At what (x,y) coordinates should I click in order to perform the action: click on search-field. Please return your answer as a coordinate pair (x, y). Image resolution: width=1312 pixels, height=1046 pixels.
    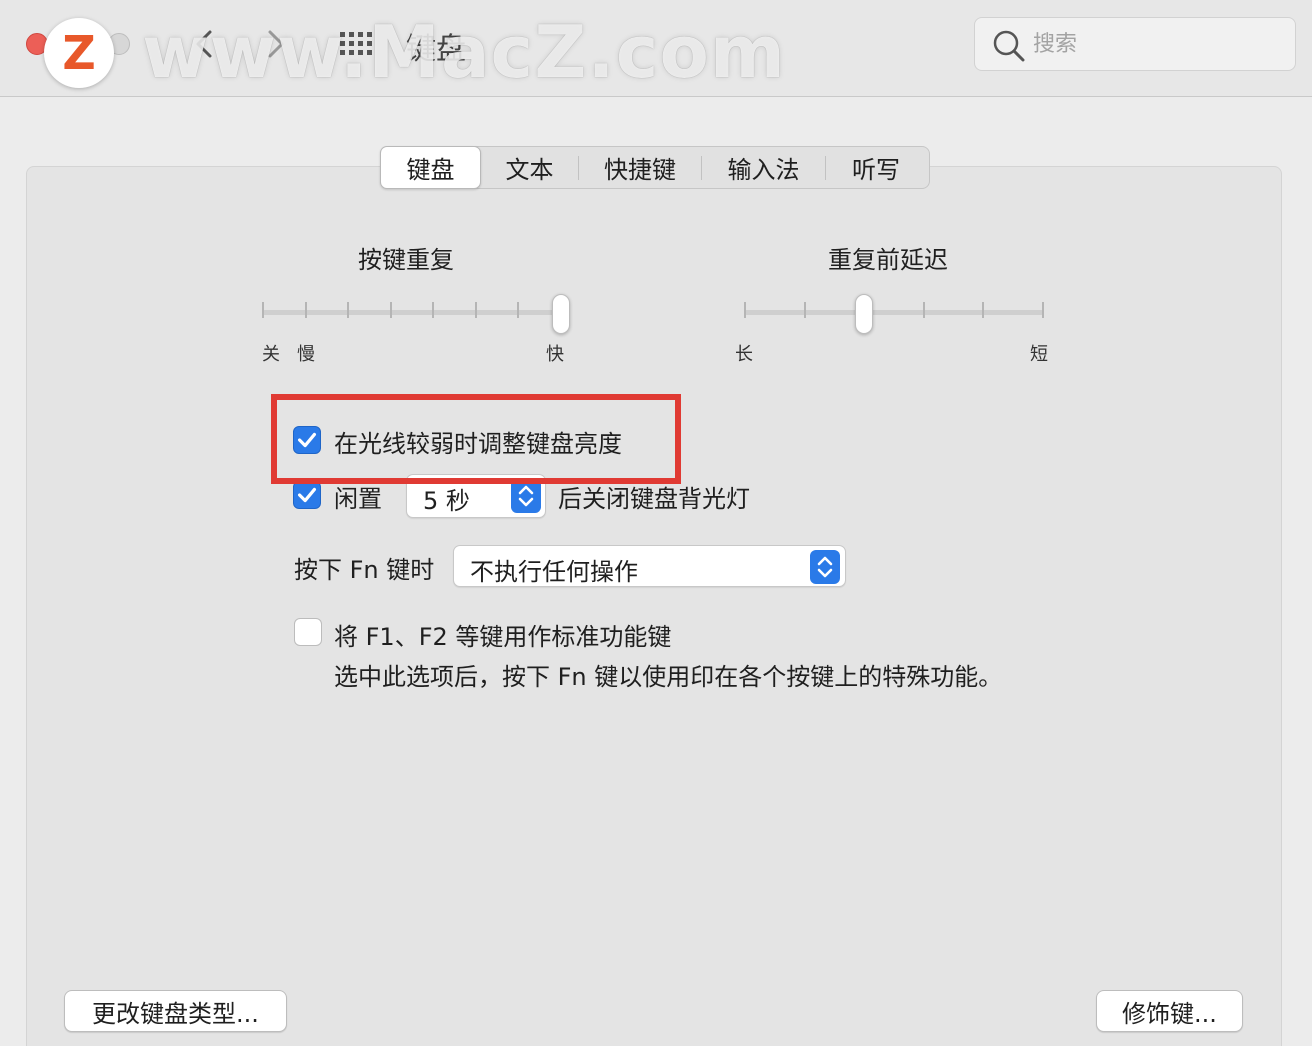
    Looking at the image, I should click on (1135, 44).